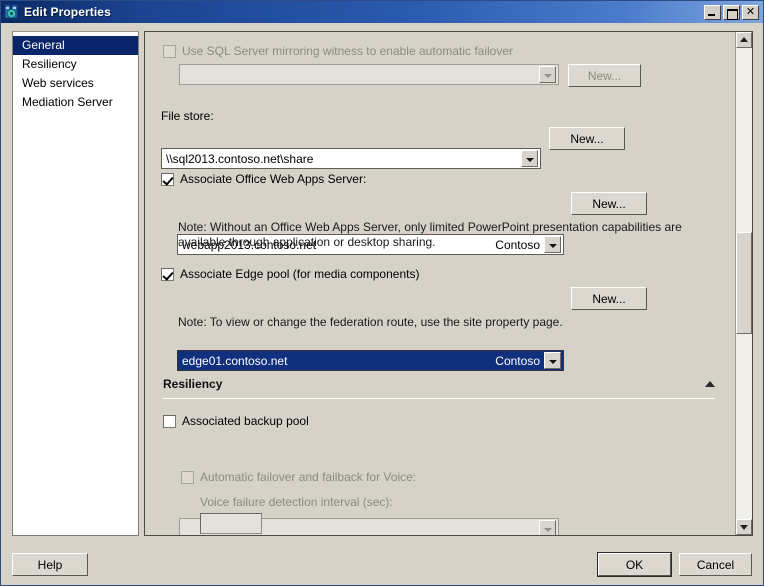 This screenshot has height=586, width=764. What do you see at coordinates (75, 102) in the screenshot?
I see `sidebar-item-mediation-server: Mediation Server` at bounding box center [75, 102].